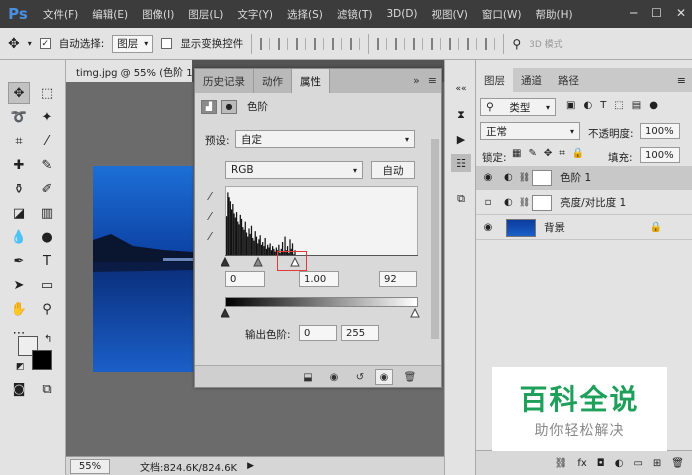 This screenshot has height=475, width=692. I want to click on properties-panel-icon: ☷, so click(461, 163).